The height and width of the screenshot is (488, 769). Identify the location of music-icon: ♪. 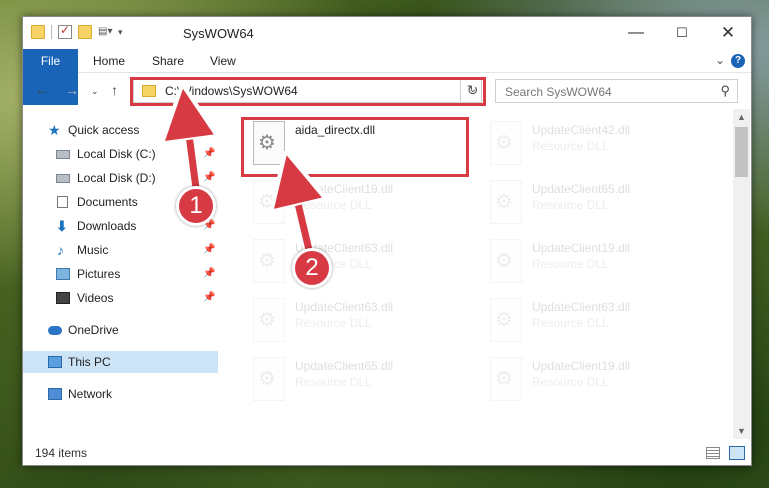
(60, 250).